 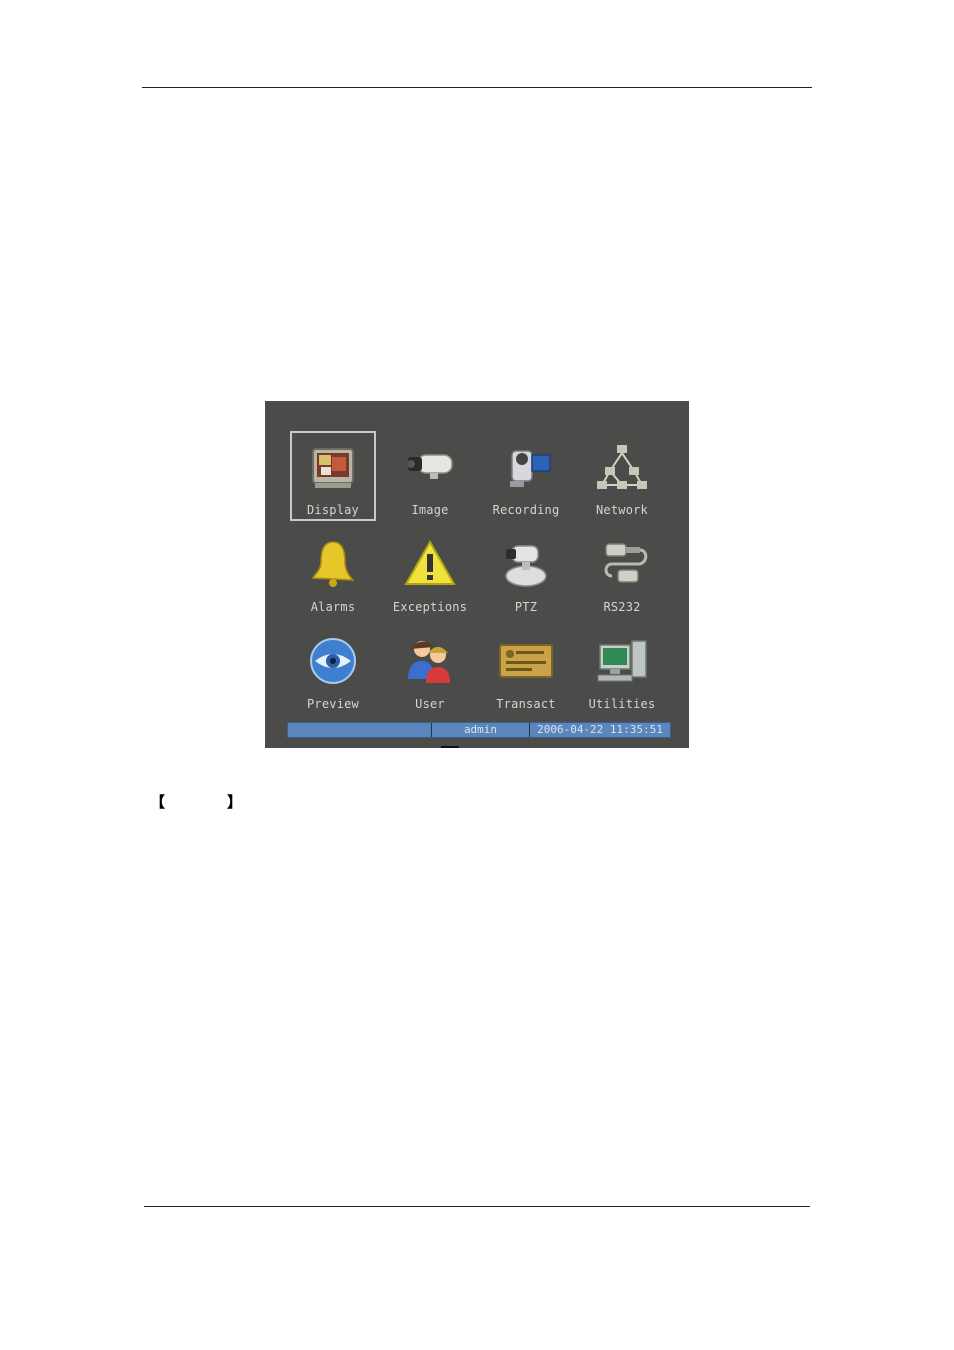 I want to click on menu-item-label: RS232, so click(x=622, y=607).